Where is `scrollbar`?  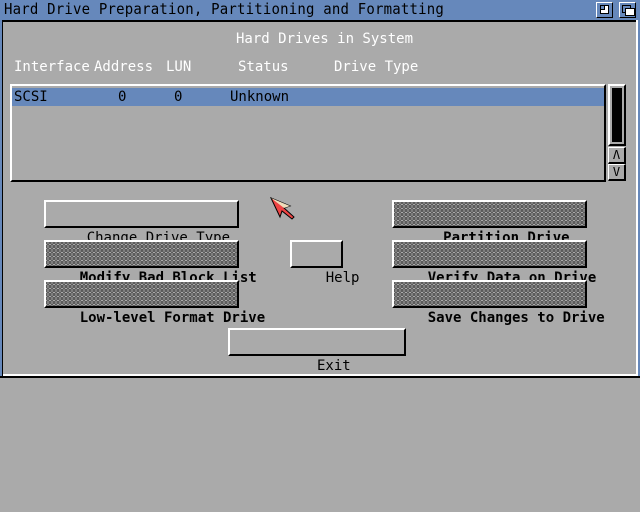 scrollbar is located at coordinates (617, 115).